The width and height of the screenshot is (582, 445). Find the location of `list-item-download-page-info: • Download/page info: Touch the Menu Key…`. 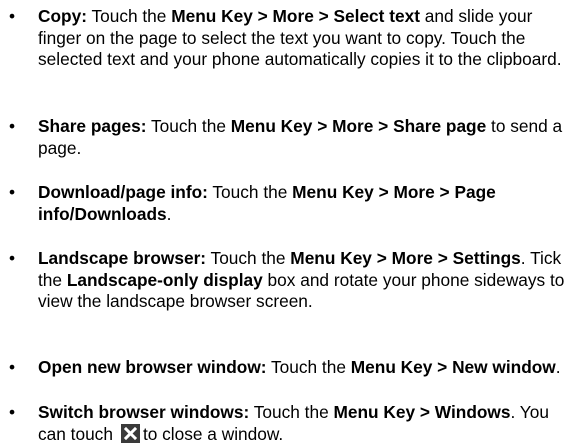

list-item-download-page-info: • Download/page info: Touch the Menu Key… is located at coordinates (293, 203).